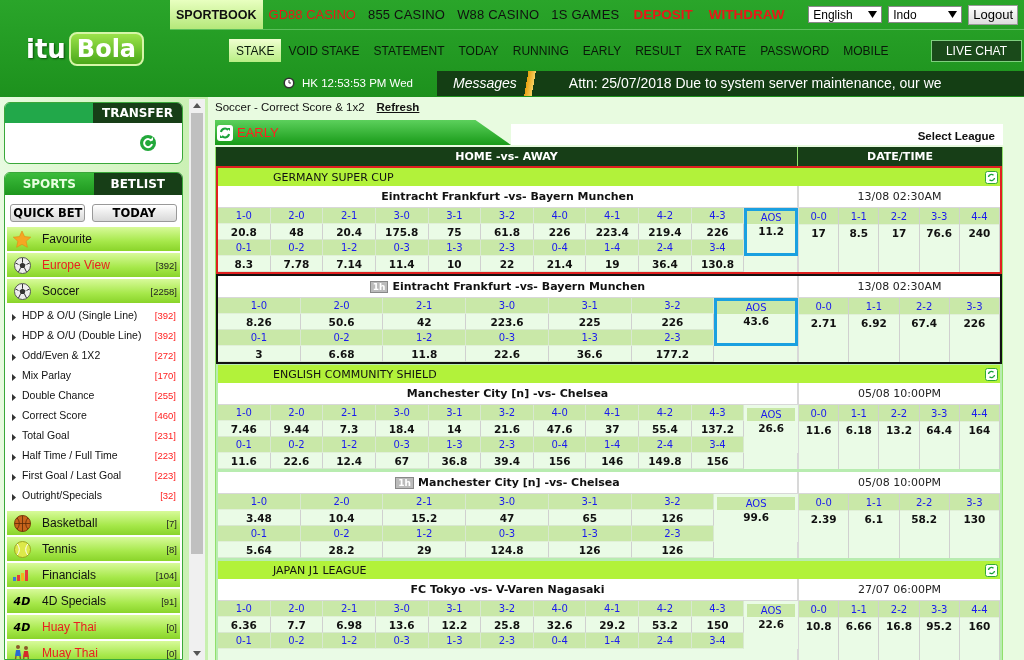  I want to click on odds-value: 130.8, so click(718, 264).